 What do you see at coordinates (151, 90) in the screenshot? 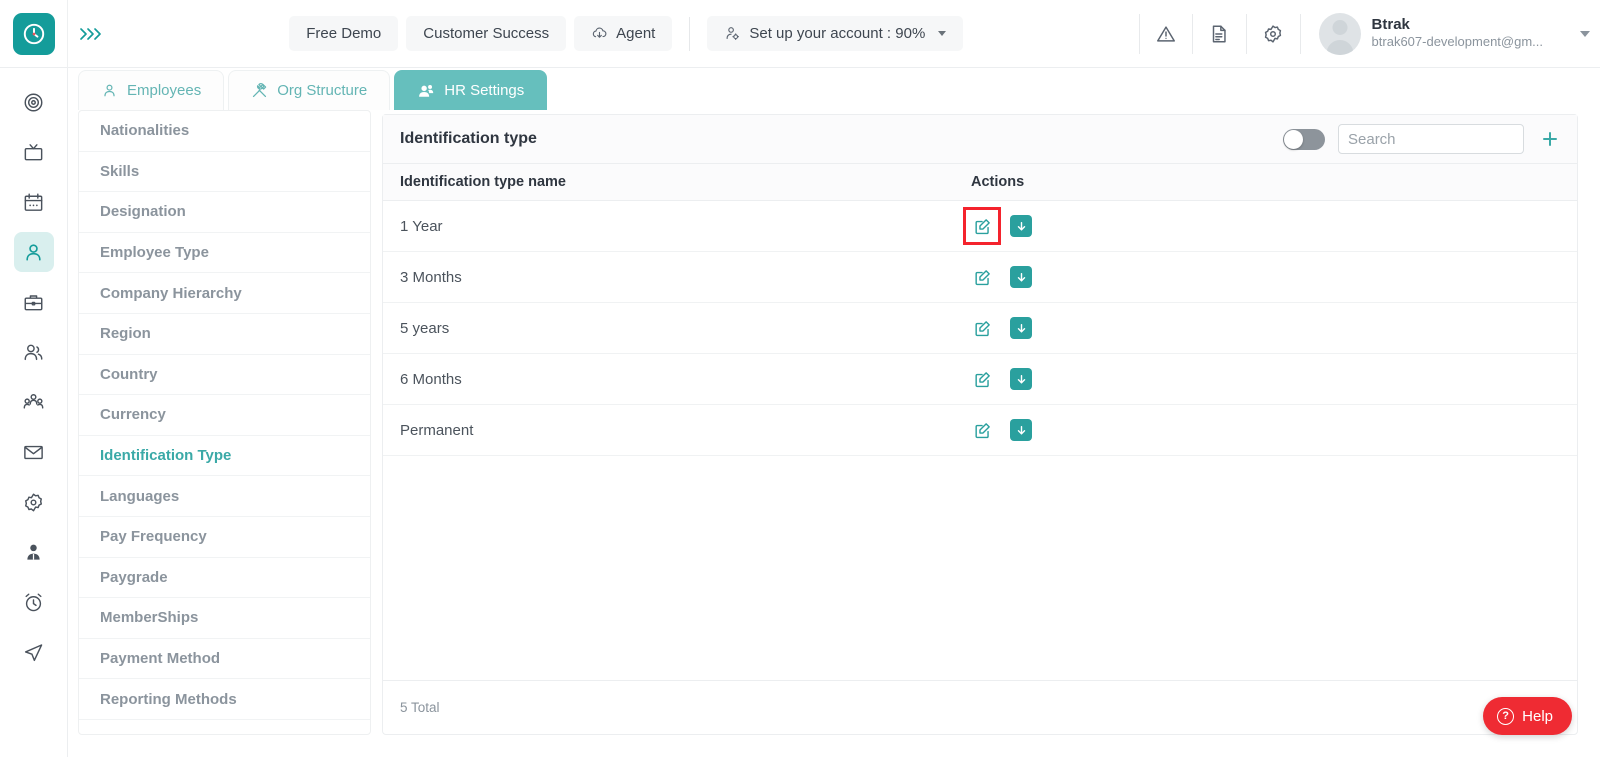
I see `tab-employees: Employees` at bounding box center [151, 90].